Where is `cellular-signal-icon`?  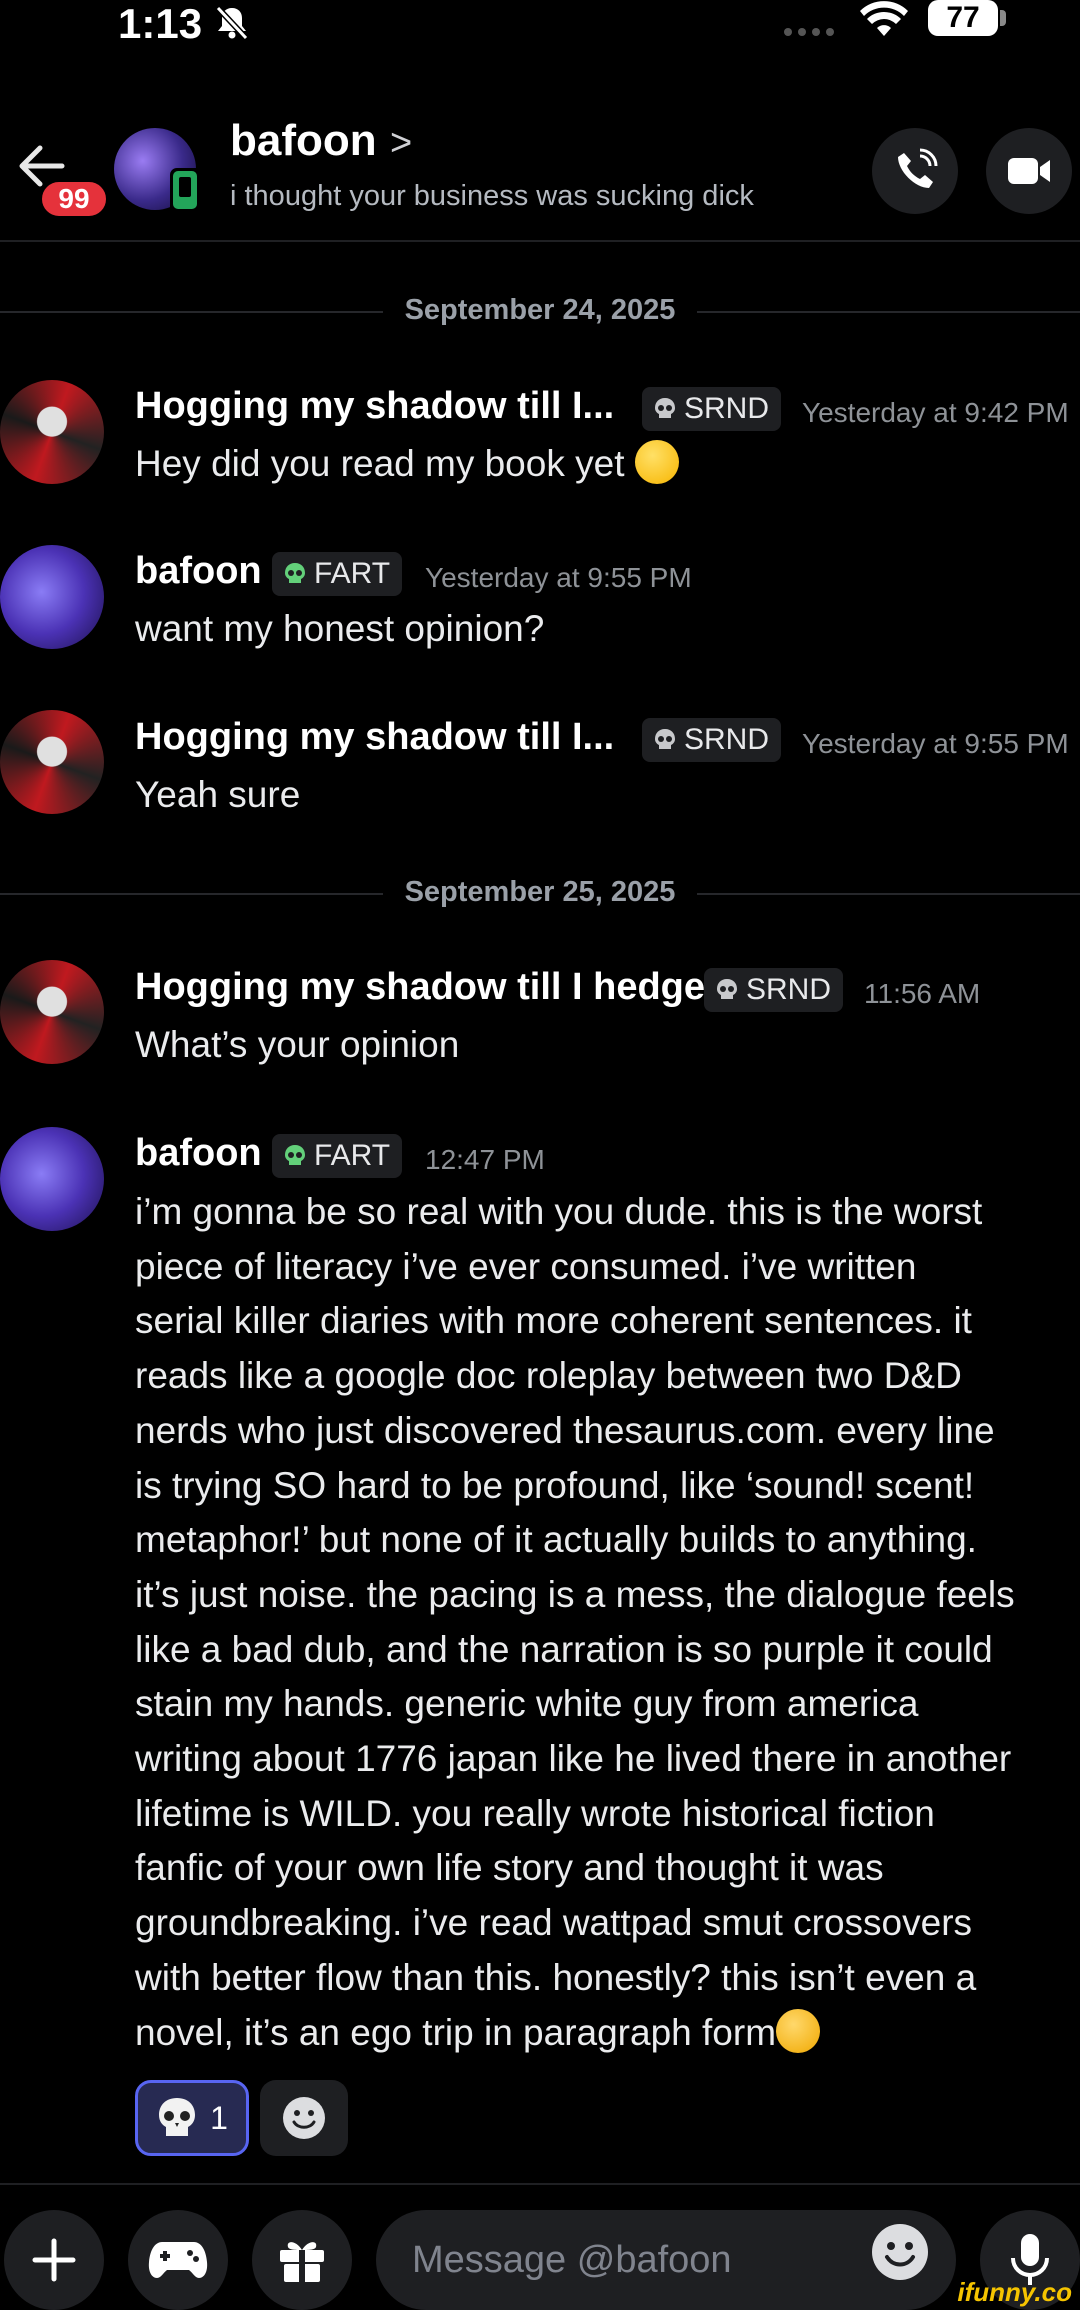
cellular-signal-icon is located at coordinates (812, 25).